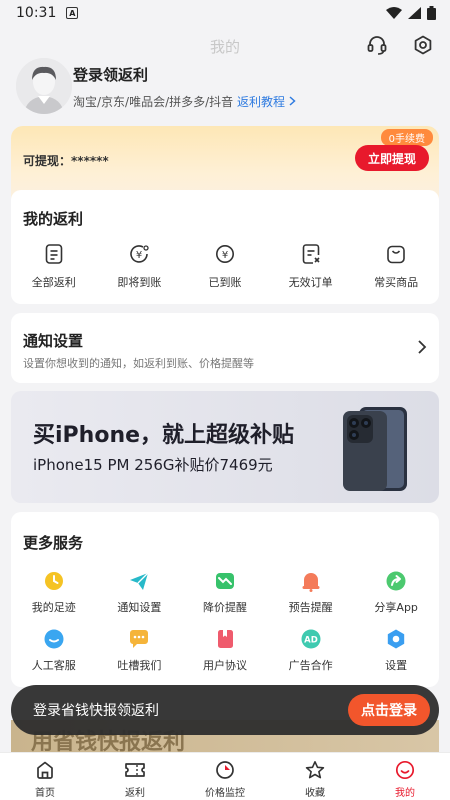 This screenshot has height=800, width=450. I want to click on settings-icon, so click(396, 639).